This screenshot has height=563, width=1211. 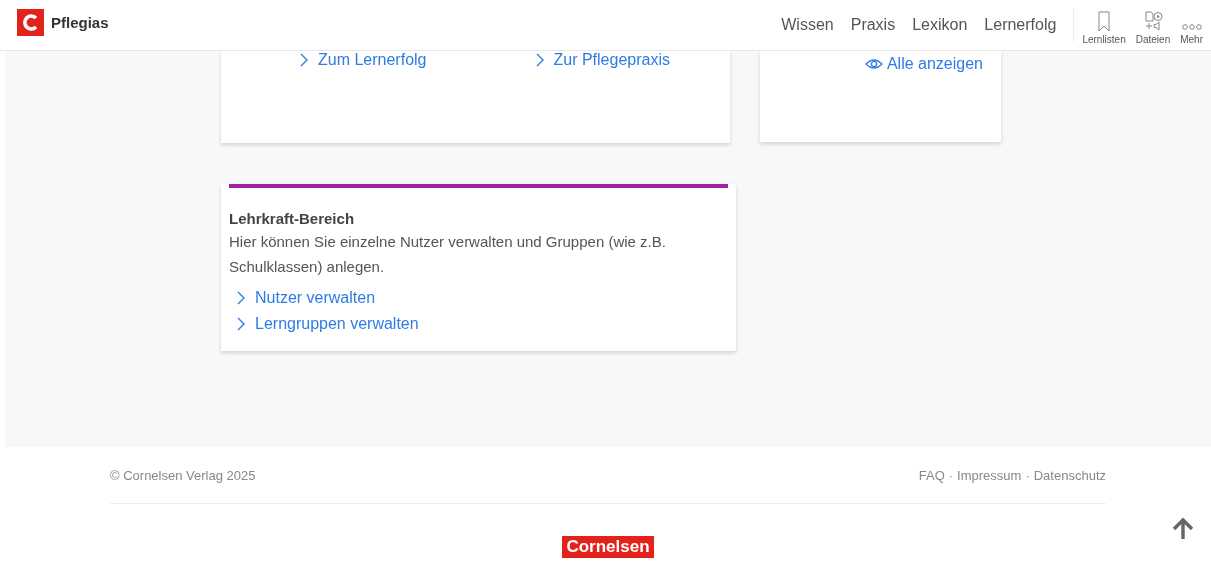 I want to click on footer-link: Datenschutz, so click(x=1069, y=475).